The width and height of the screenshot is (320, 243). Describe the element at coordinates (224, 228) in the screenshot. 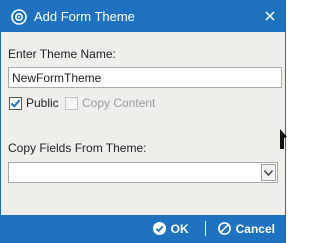

I see `cancel-circle-icon` at that location.